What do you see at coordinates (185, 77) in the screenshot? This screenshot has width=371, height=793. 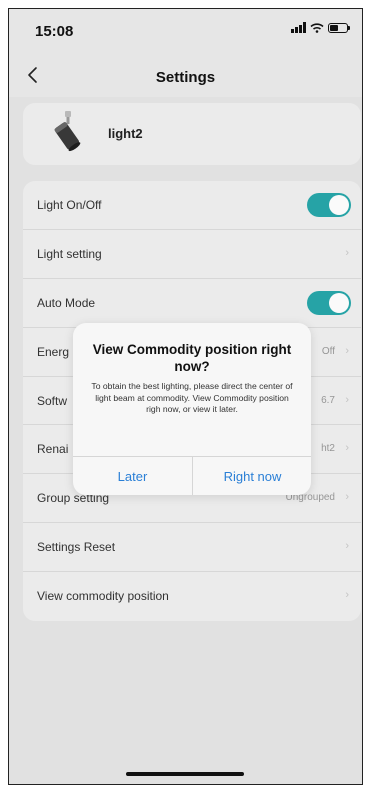 I see `page-title: Settings` at bounding box center [185, 77].